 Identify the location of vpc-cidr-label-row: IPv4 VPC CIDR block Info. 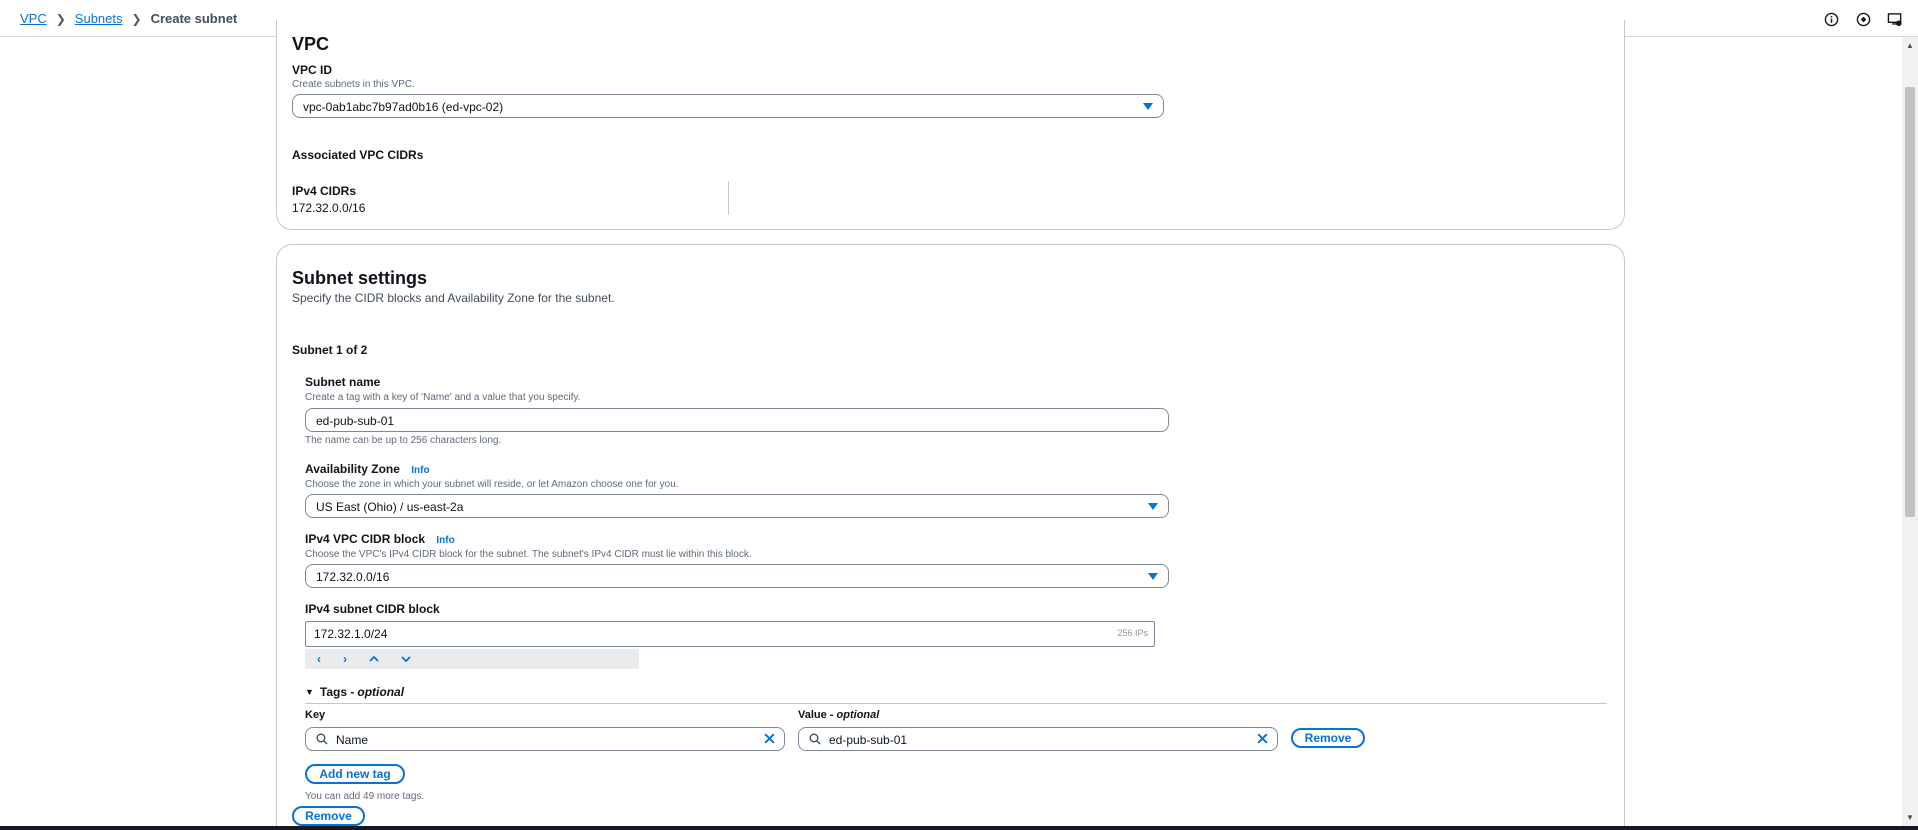
(380, 539).